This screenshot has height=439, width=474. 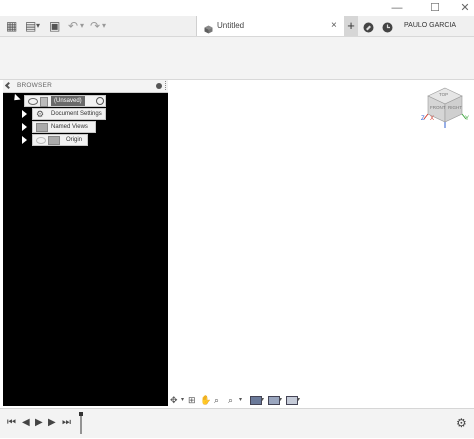 I want to click on orbit-axes-icon: ✥, so click(x=174, y=400).